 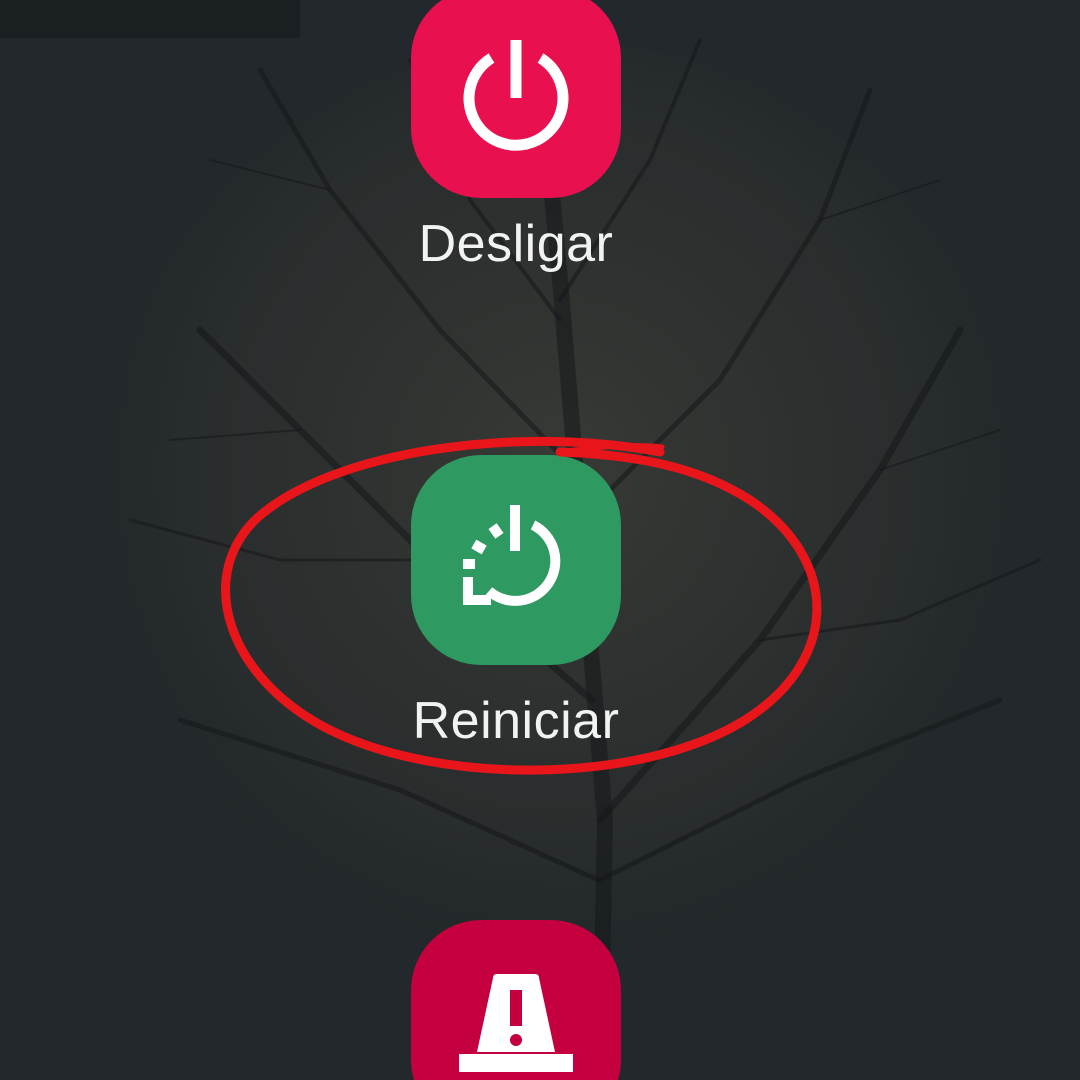 What do you see at coordinates (516, 721) in the screenshot?
I see `restart-label: Reiniciar` at bounding box center [516, 721].